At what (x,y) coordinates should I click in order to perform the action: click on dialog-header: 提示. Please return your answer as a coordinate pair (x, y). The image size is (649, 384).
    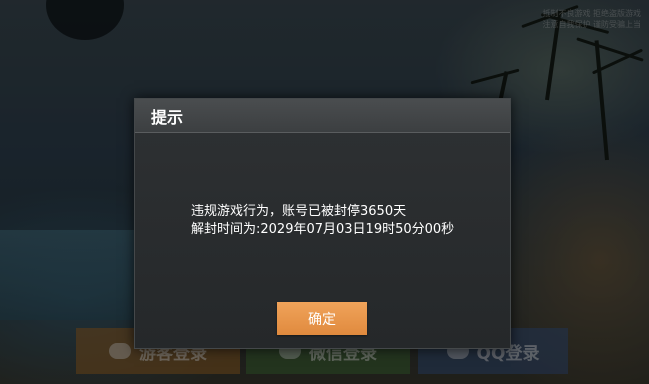
    Looking at the image, I should click on (322, 116).